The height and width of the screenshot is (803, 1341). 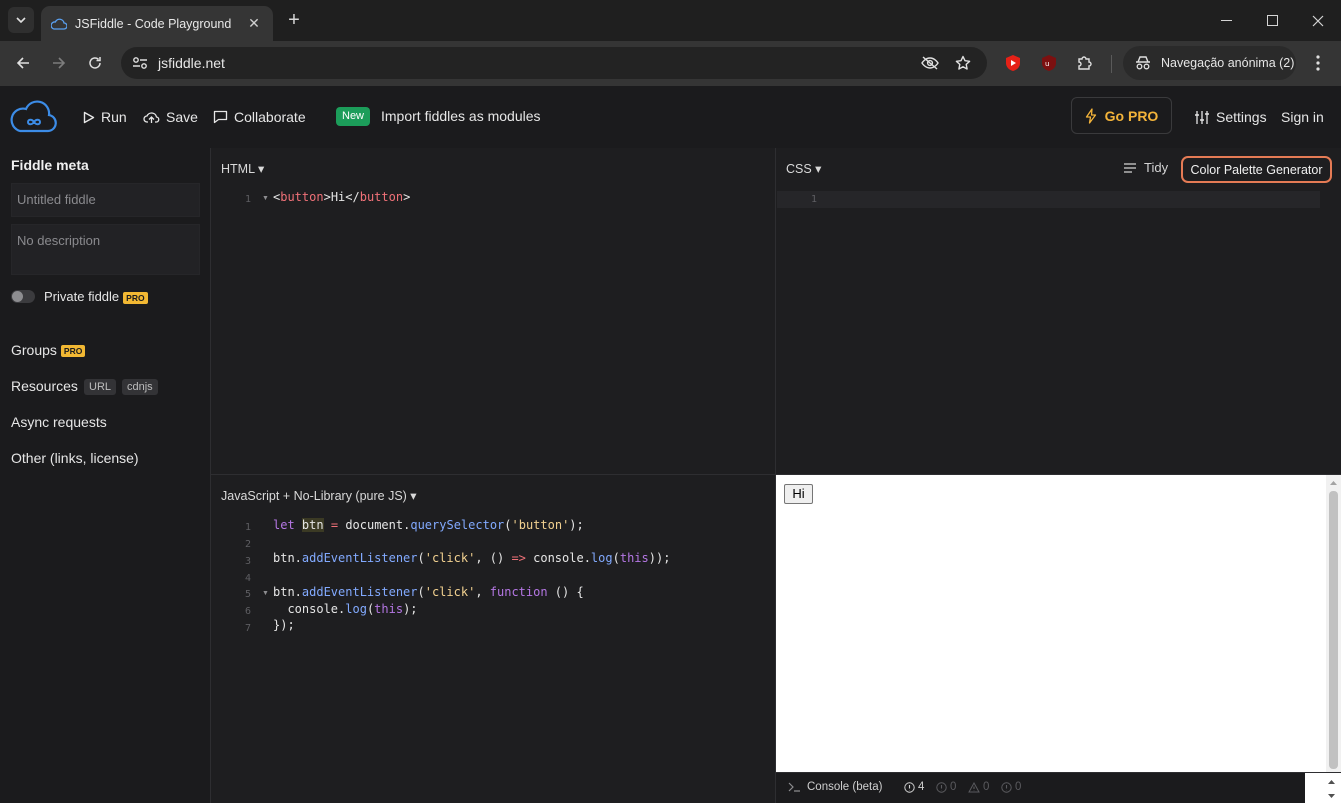 I want to click on result-scrollbar, so click(x=1333, y=623).